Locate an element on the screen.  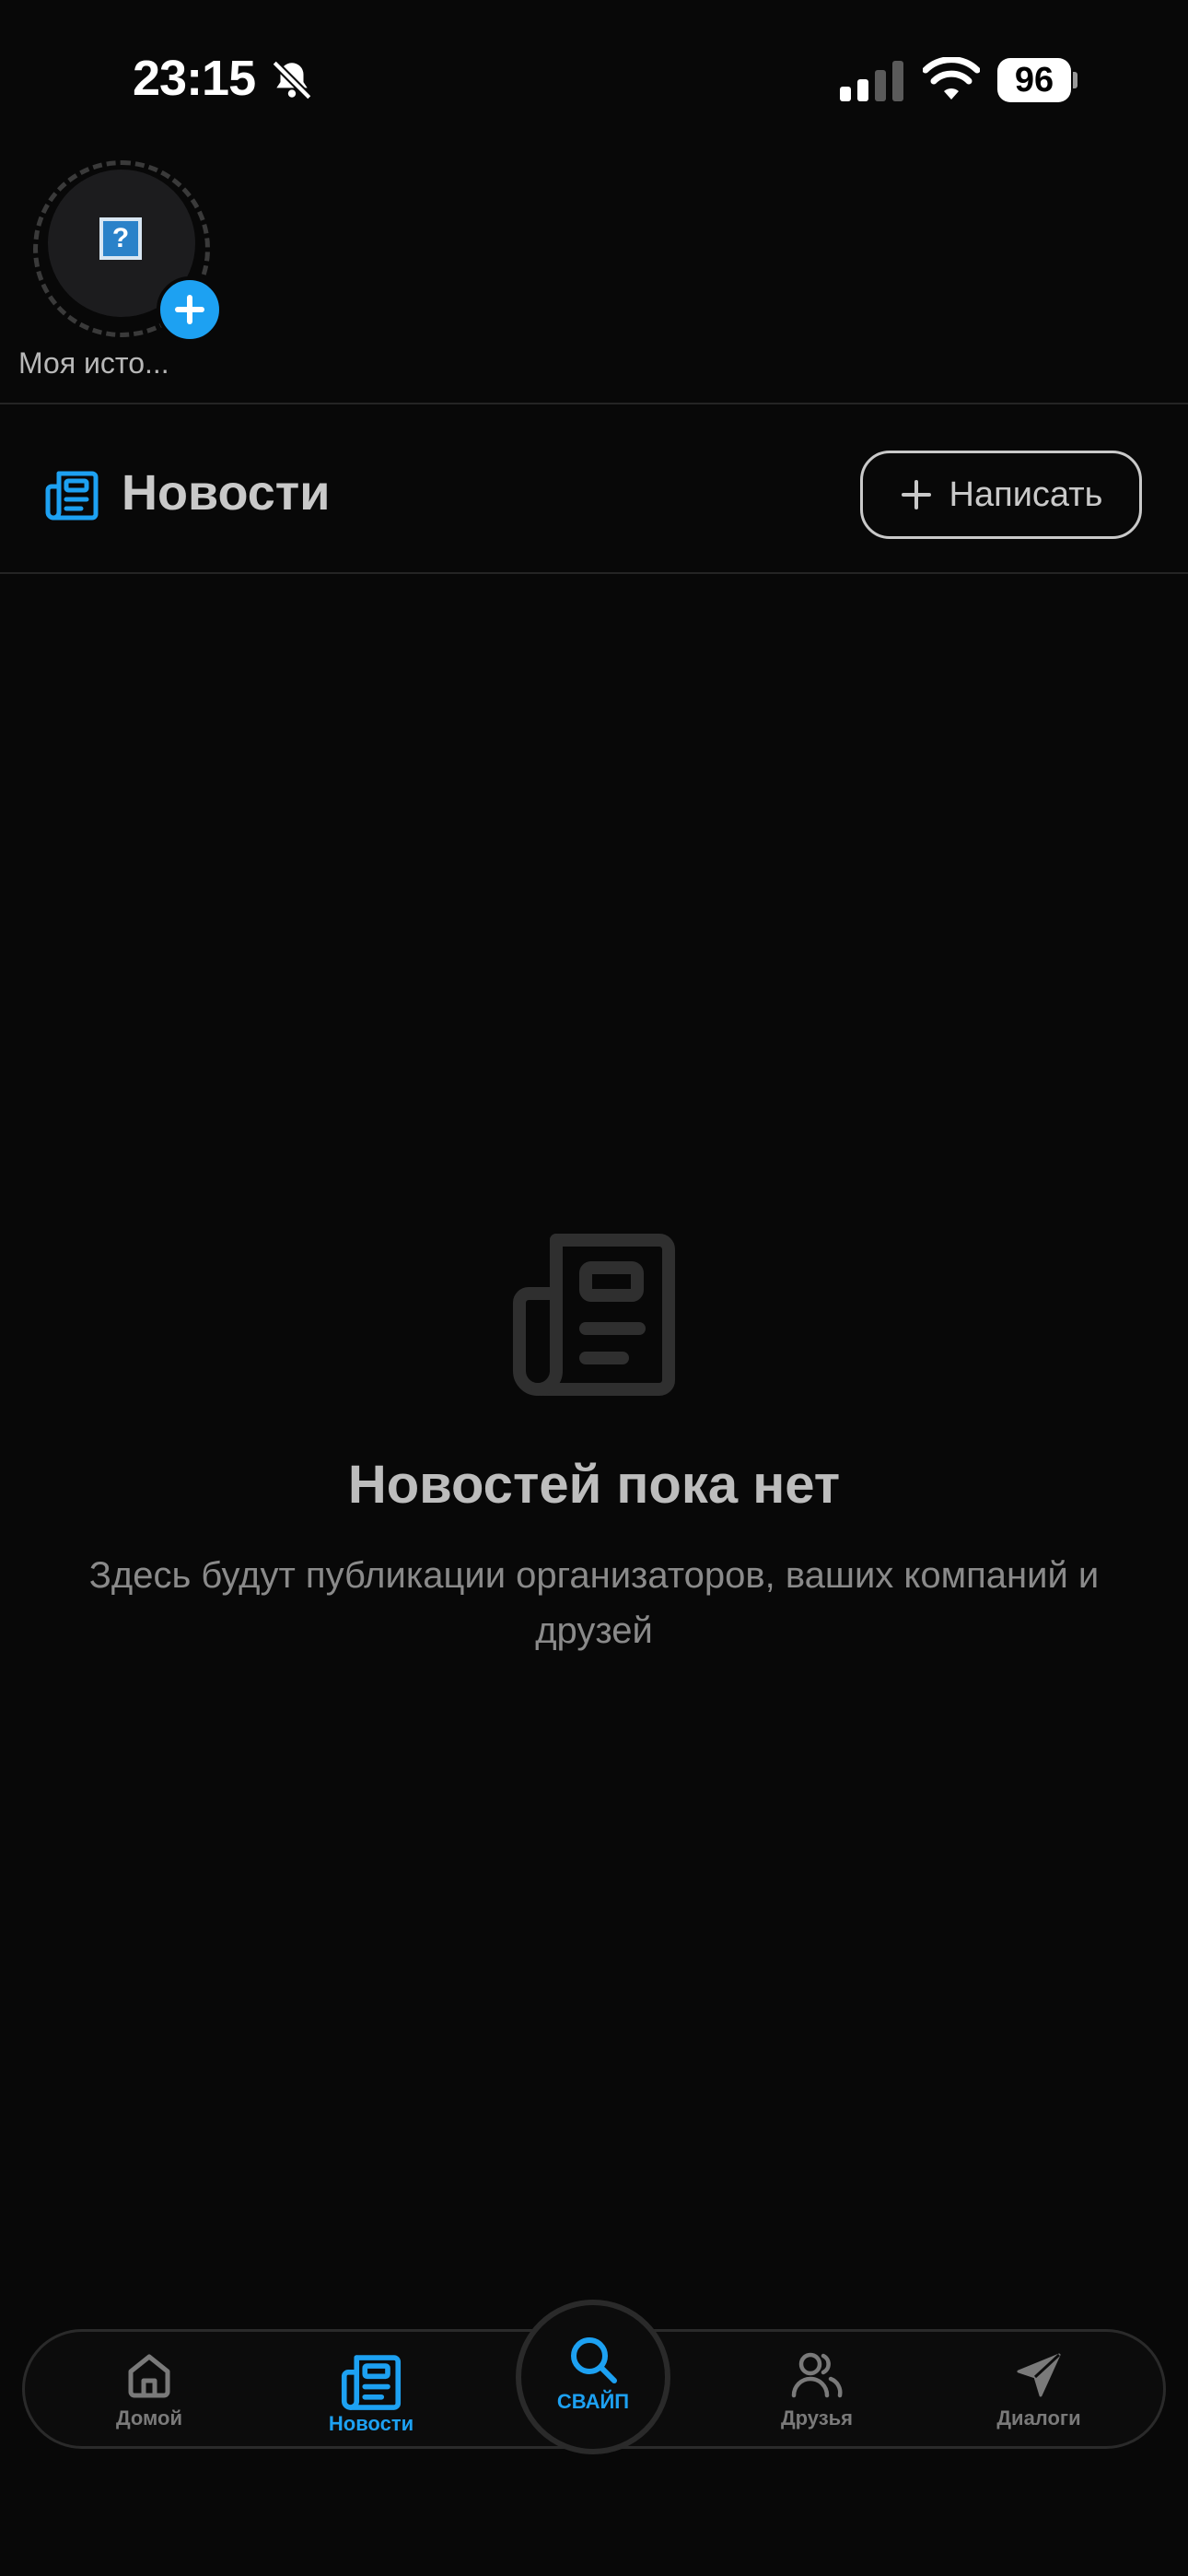
cellular-signal-icon is located at coordinates (871, 81).